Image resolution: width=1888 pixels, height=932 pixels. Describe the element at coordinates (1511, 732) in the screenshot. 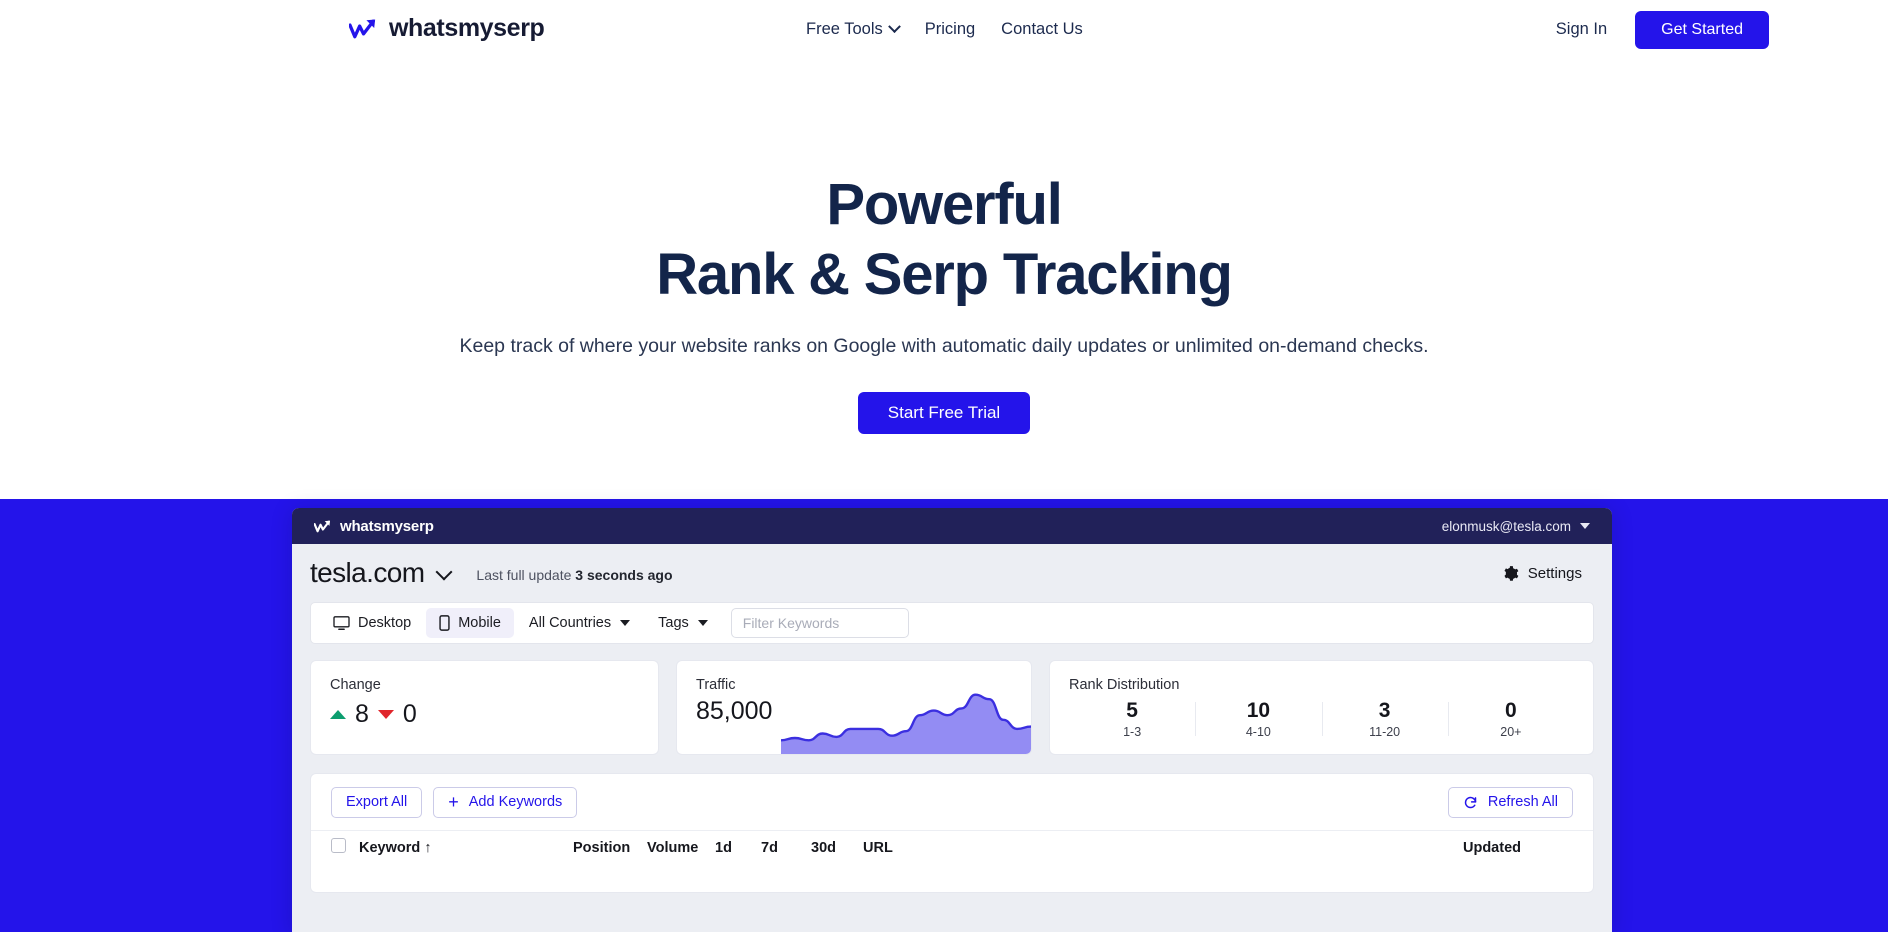

I see `rank-bucket-range: 20+` at that location.